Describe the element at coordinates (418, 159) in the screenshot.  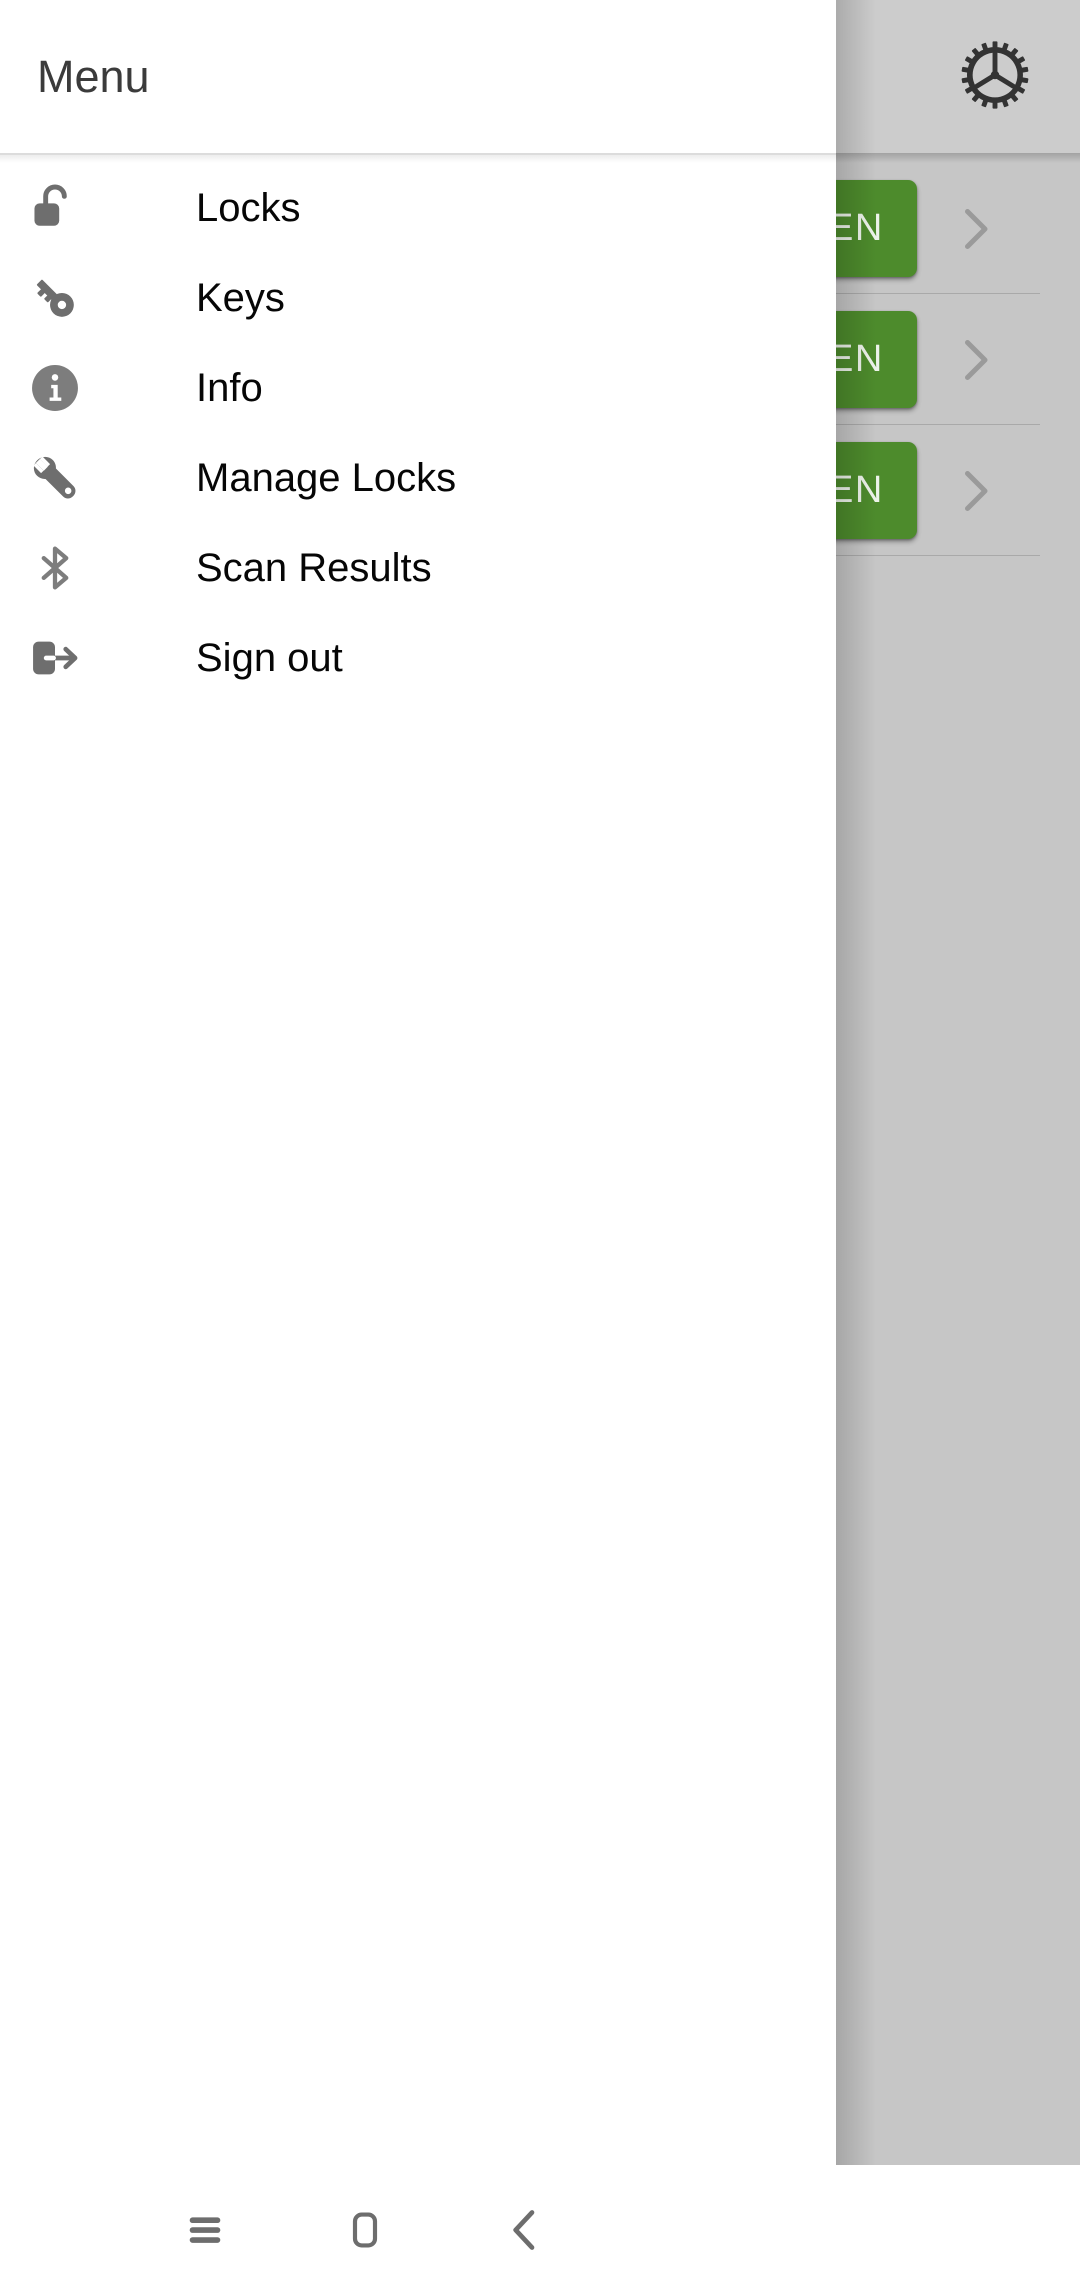
I see `drawer-header-shadow` at that location.